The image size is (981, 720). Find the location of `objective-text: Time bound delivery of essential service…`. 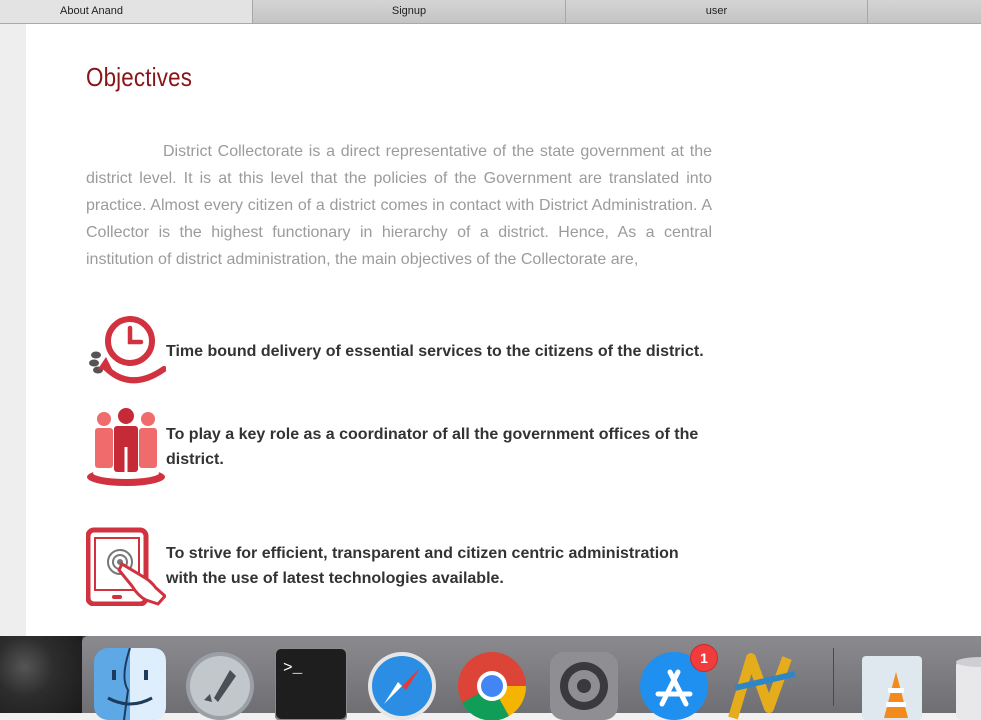

objective-text: Time bound delivery of essential service… is located at coordinates (435, 351).